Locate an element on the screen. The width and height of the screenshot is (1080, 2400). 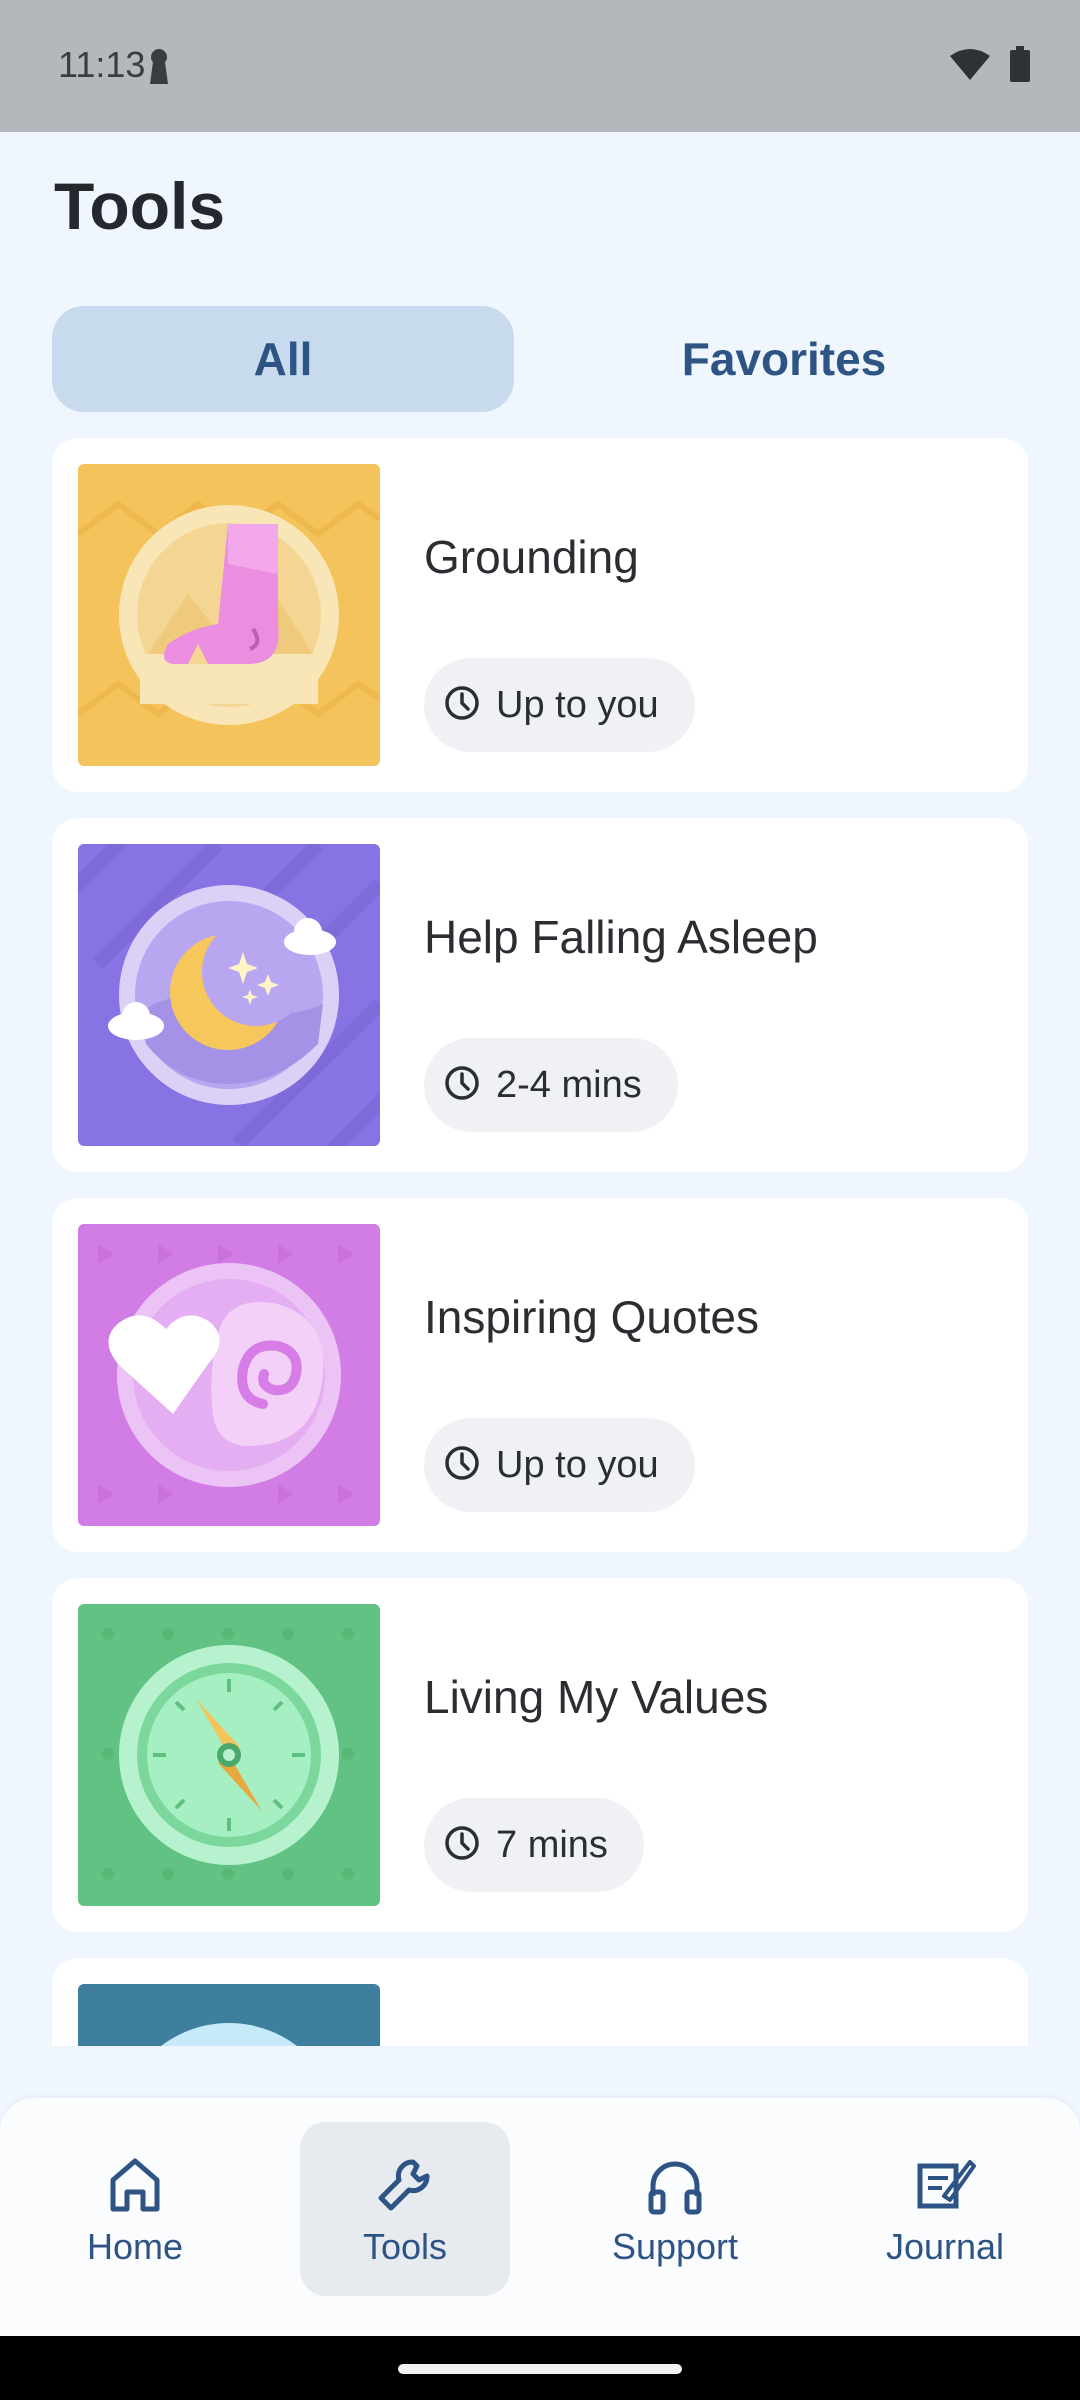
partial-card-icon is located at coordinates (229, 2015).